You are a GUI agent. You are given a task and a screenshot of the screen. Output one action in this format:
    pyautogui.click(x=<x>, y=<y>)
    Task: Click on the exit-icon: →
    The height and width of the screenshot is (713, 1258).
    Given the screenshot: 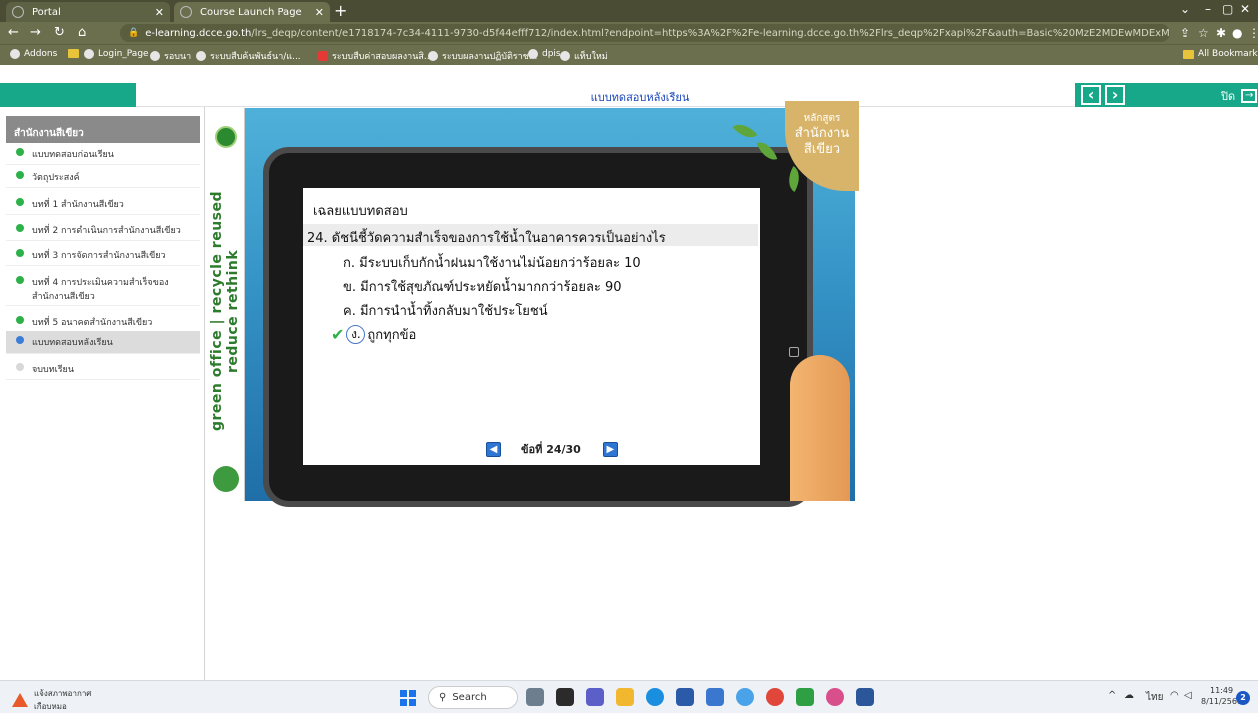 What is the action you would take?
    pyautogui.click(x=1249, y=96)
    